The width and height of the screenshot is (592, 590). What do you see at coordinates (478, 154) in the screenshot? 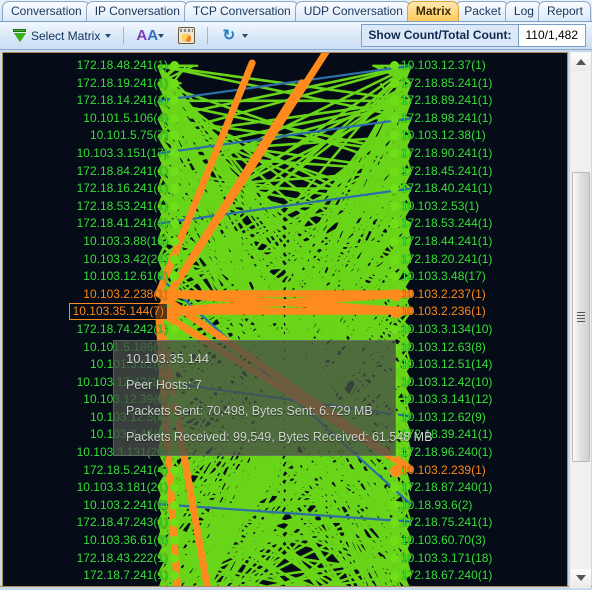
I see `matrix-node-right: 172.18.90.241(1)` at bounding box center [478, 154].